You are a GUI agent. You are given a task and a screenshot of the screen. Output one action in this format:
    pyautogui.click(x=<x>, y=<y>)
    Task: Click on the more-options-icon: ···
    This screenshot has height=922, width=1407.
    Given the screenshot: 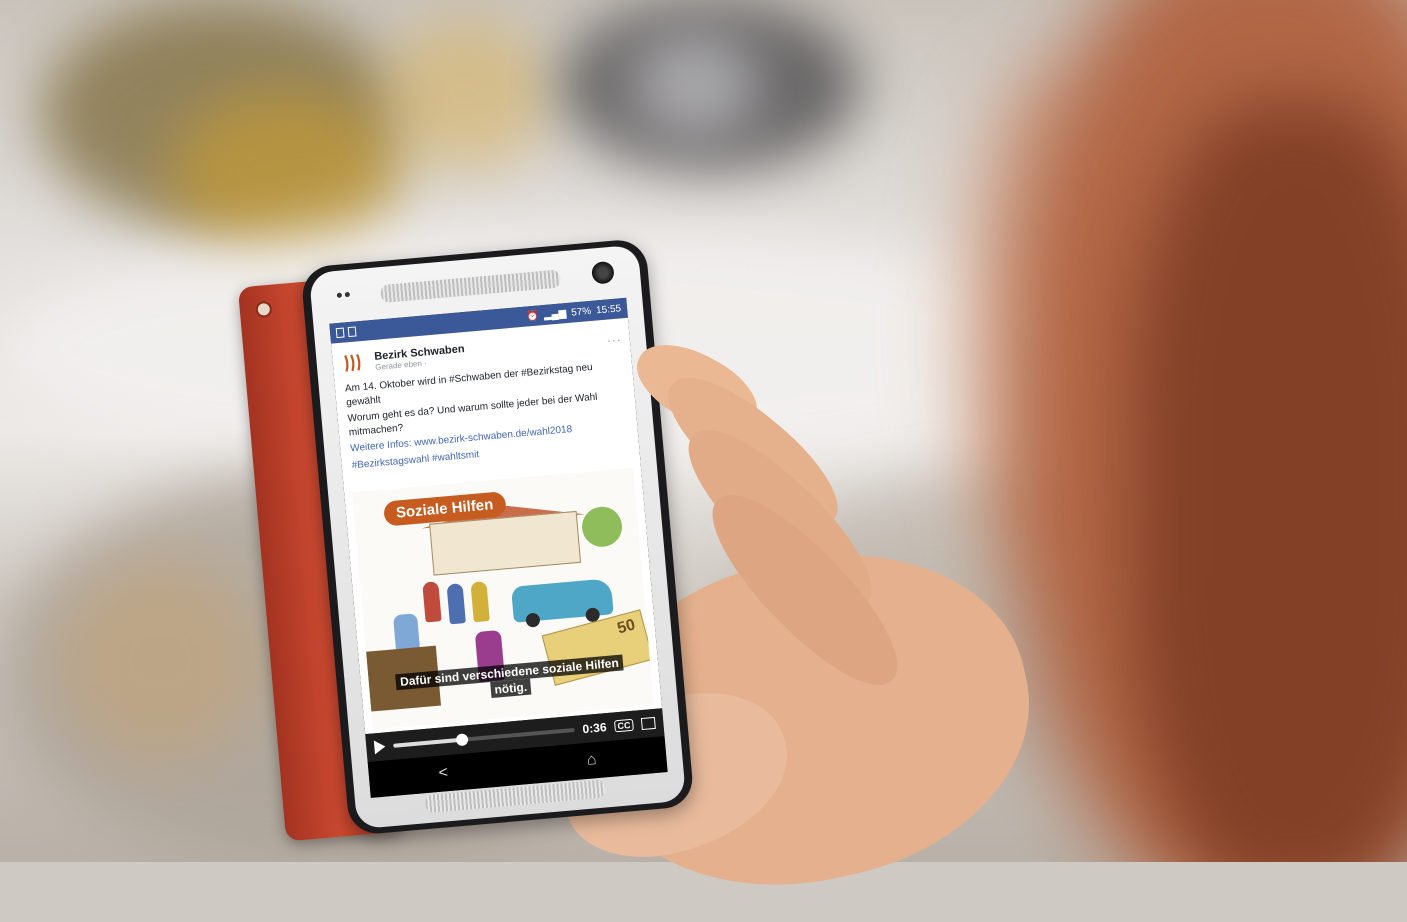 What is the action you would take?
    pyautogui.click(x=614, y=339)
    